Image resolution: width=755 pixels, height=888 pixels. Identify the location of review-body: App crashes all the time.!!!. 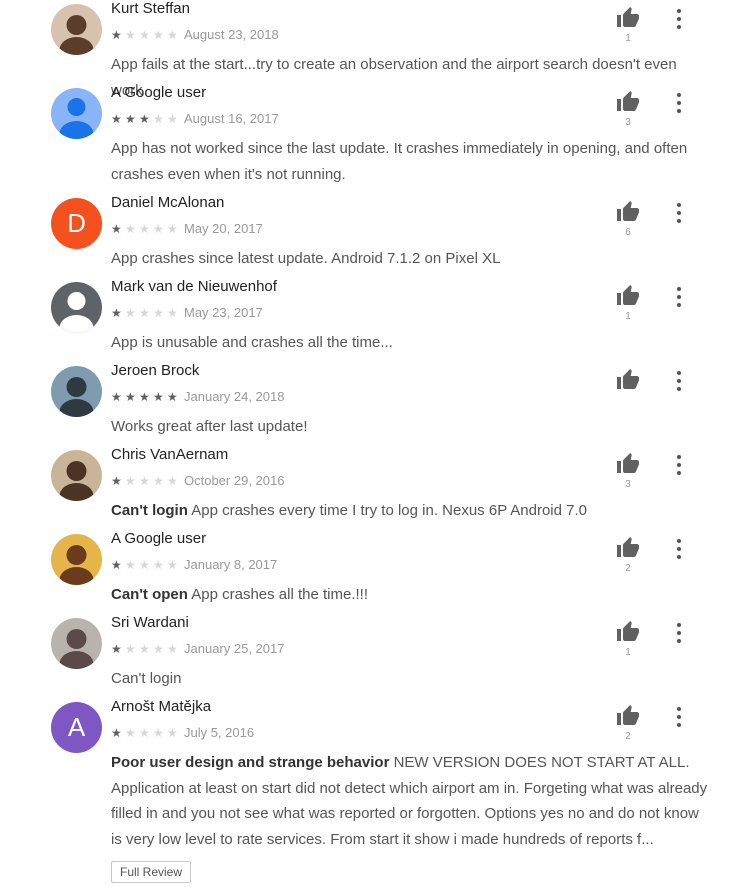
(279, 594).